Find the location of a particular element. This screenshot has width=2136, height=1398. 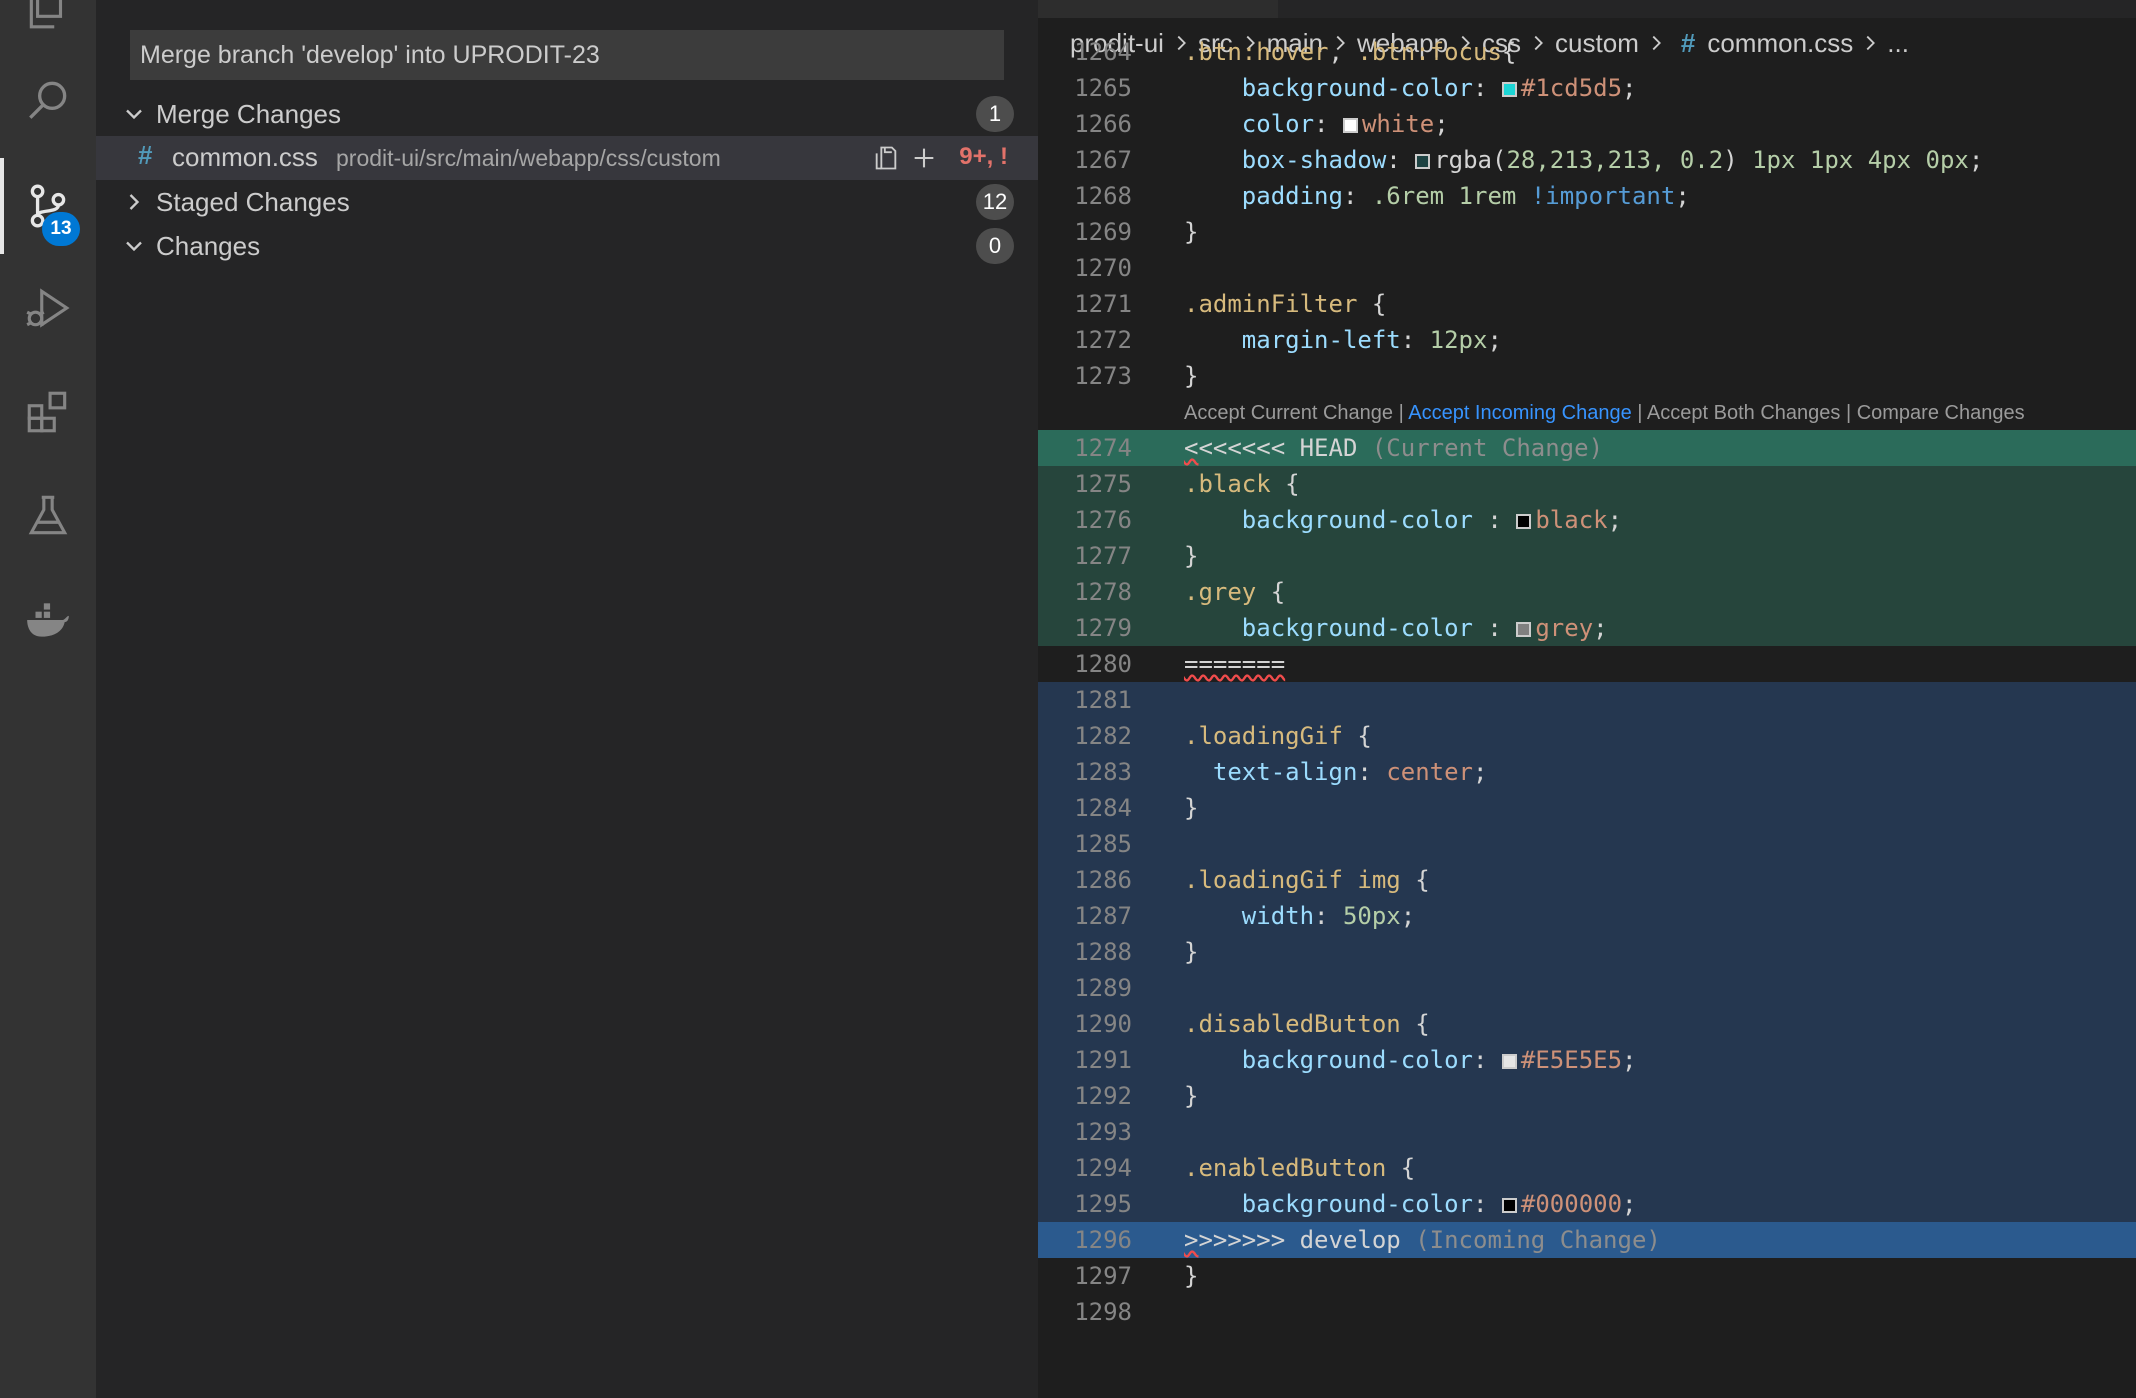

accept-current-change-link: Accept Current Change is located at coordinates (1288, 413).